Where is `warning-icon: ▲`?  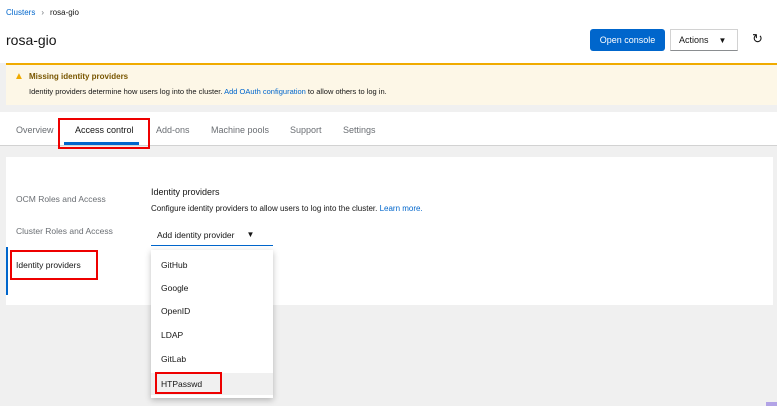
warning-icon: ▲ is located at coordinates (19, 76).